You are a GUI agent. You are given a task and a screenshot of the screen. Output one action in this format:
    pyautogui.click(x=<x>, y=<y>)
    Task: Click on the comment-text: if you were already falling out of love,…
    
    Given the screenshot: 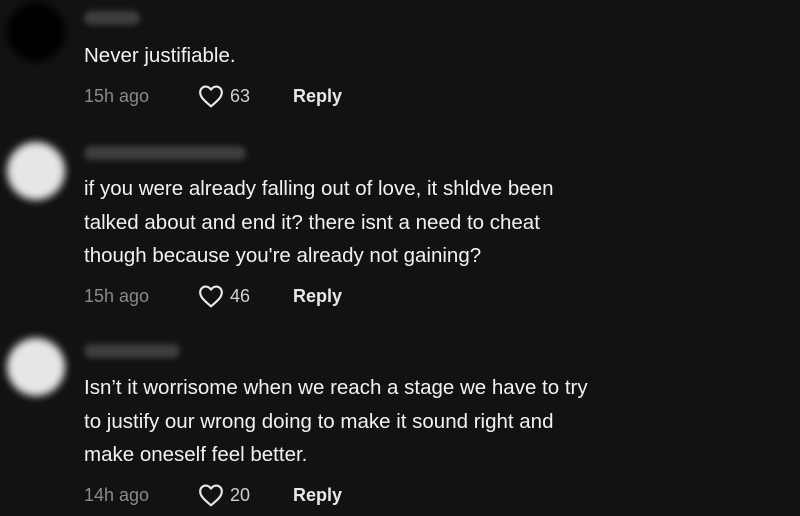 What is the action you would take?
    pyautogui.click(x=384, y=222)
    